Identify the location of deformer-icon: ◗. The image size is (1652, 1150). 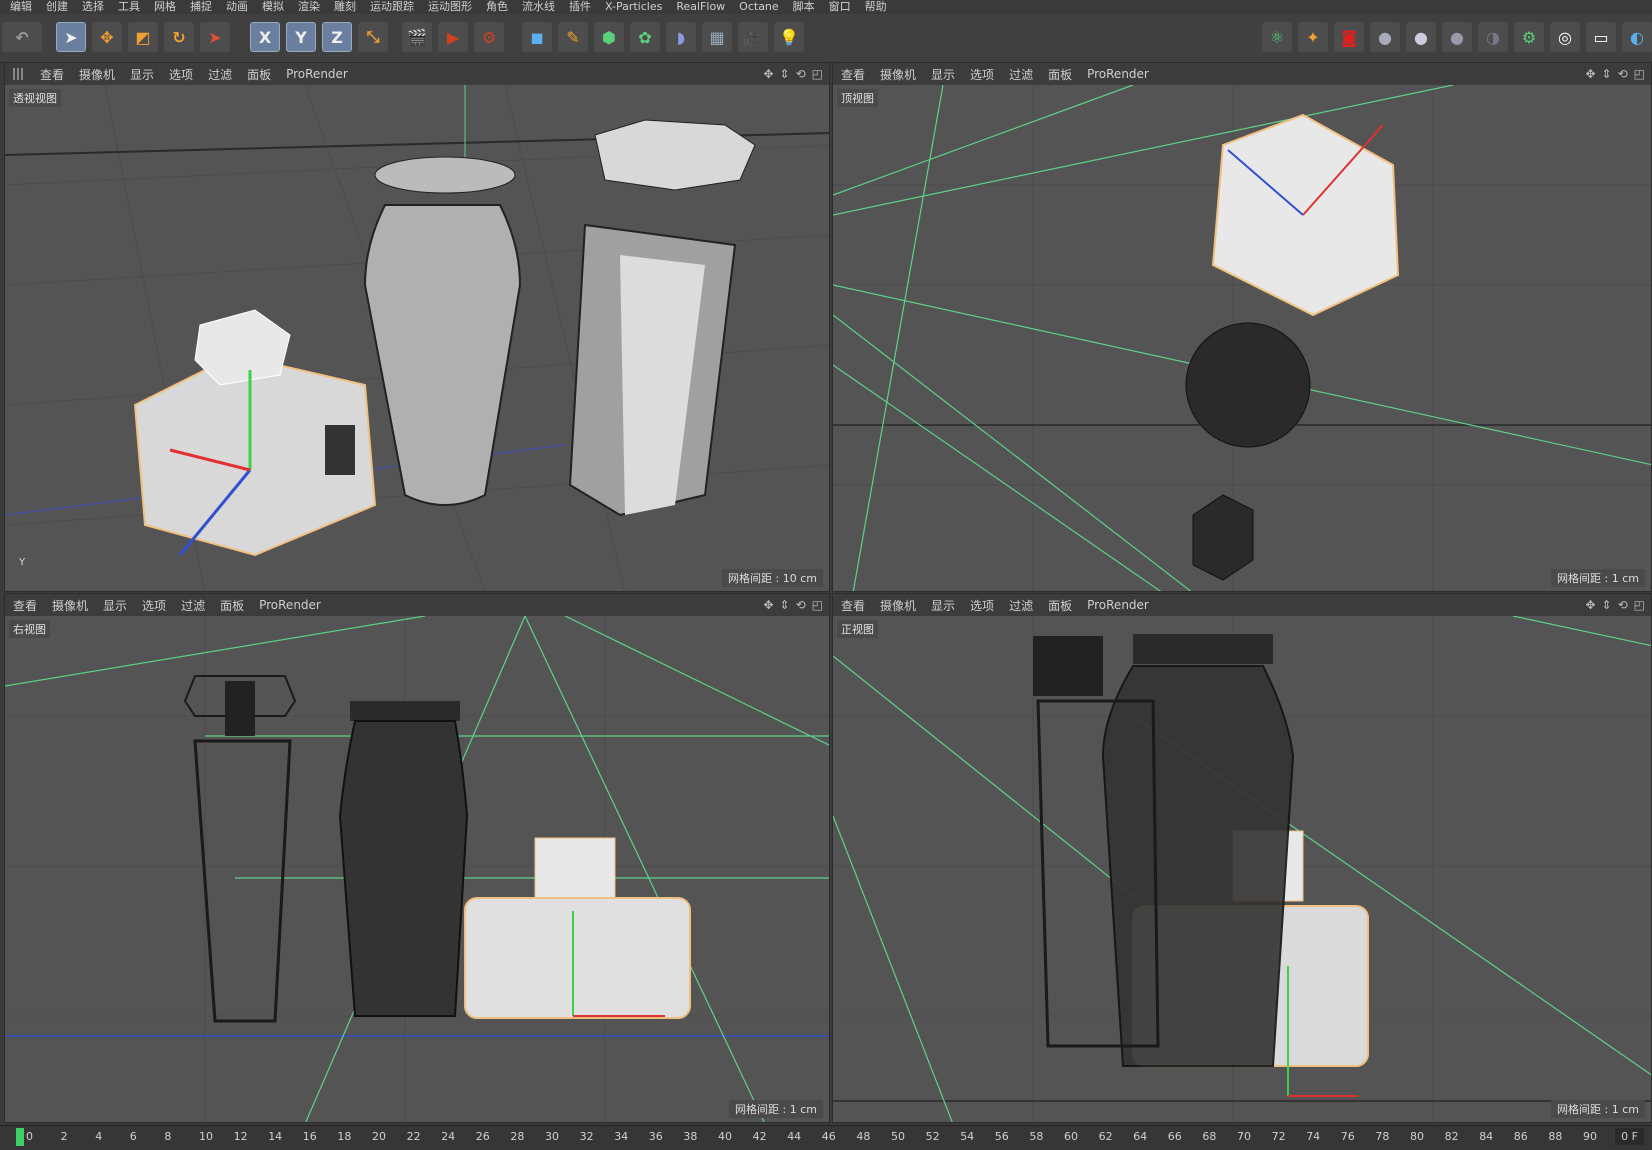
(681, 37).